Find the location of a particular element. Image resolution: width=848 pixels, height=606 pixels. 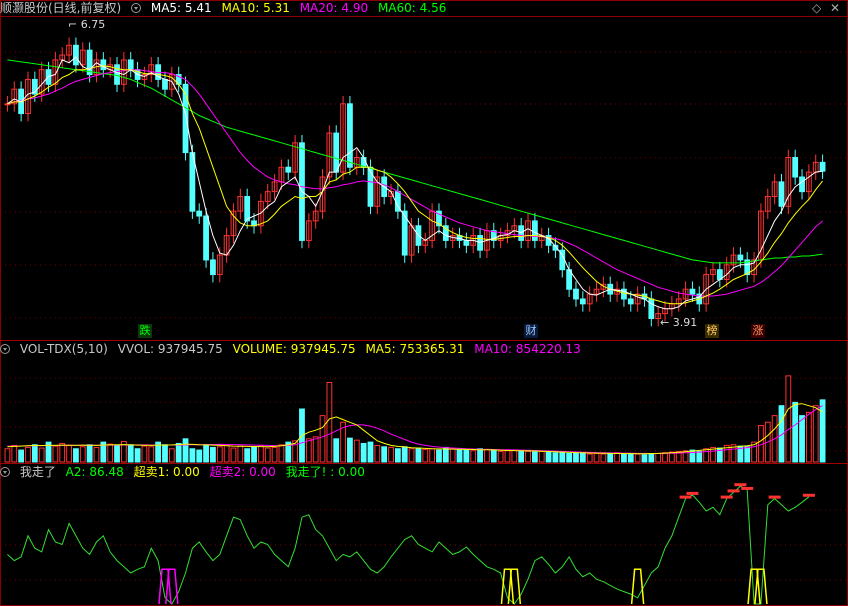

ma10-label: MA10: 5.31 is located at coordinates (255, 8).